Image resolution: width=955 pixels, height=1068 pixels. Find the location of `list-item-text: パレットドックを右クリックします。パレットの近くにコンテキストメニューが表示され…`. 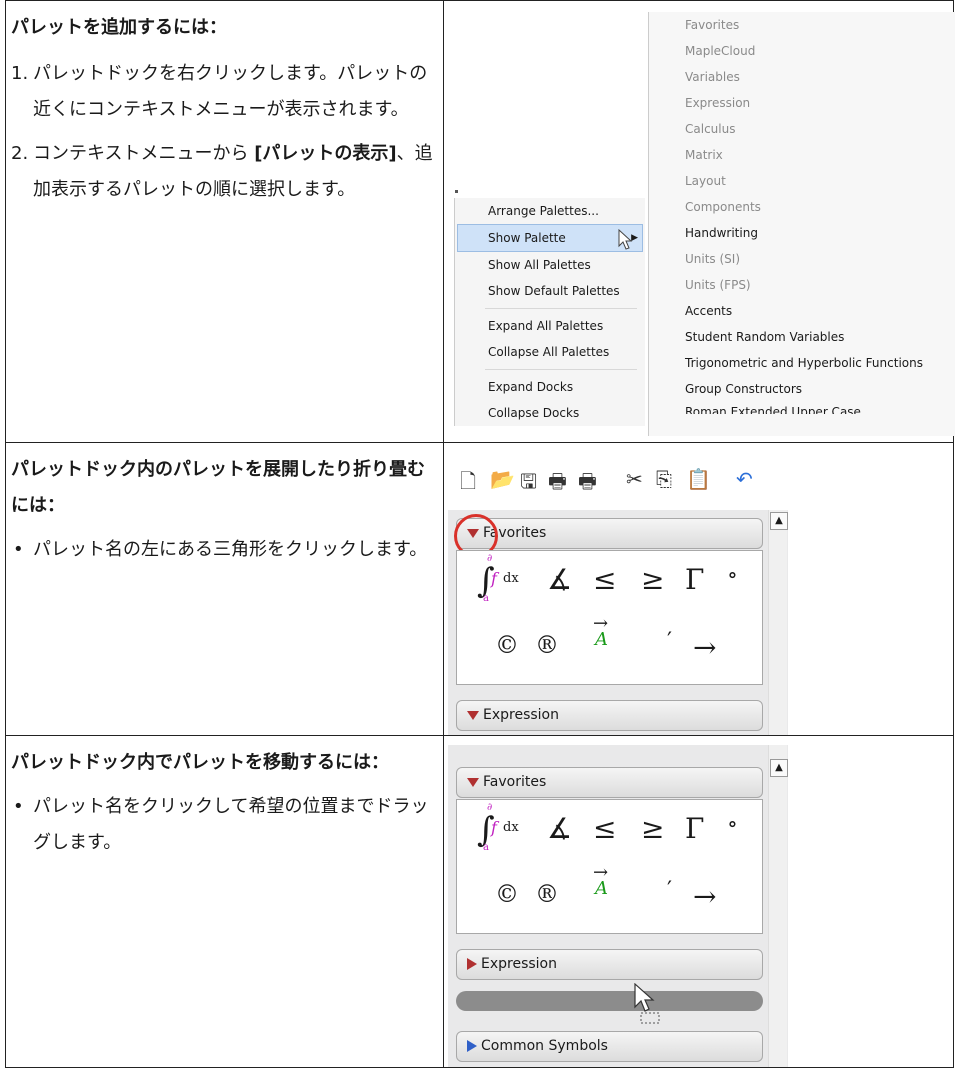

list-item-text: パレットドックを右クリックします。パレットの近くにコンテキストメニューが表示され… is located at coordinates (230, 91).